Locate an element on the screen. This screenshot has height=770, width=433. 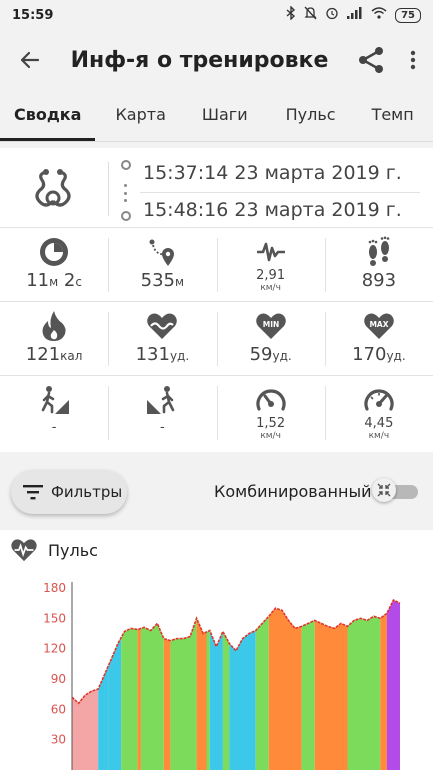
walk-uphill-icon is located at coordinates (54, 400).